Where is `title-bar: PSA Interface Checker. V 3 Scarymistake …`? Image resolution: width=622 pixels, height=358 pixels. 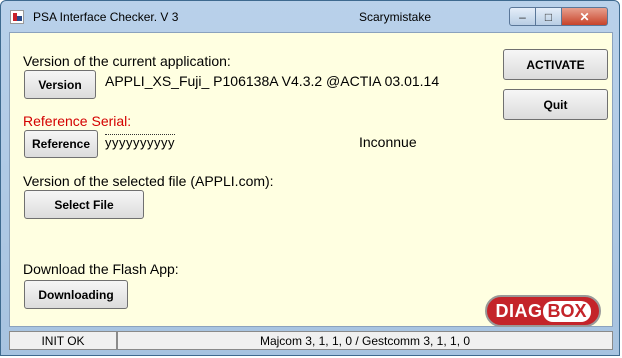
title-bar: PSA Interface Checker. V 3 Scarymistake … is located at coordinates (310, 17).